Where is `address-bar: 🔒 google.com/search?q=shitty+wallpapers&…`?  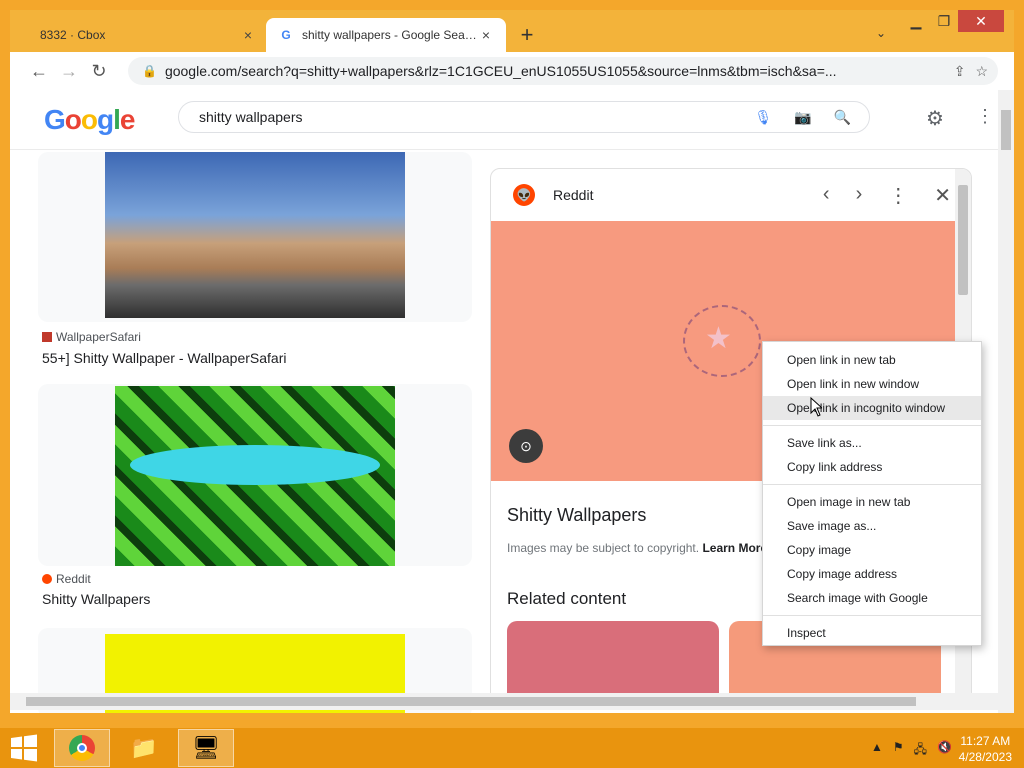 address-bar: 🔒 google.com/search?q=shitty+wallpapers&… is located at coordinates (563, 71).